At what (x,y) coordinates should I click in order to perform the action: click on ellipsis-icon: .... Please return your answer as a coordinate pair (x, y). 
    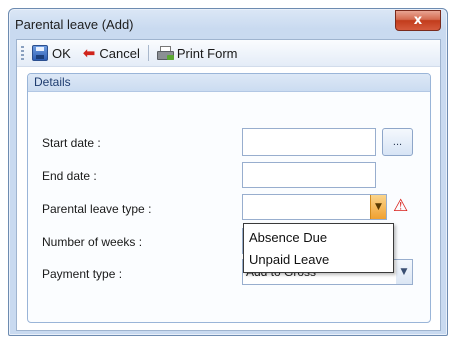
    Looking at the image, I should click on (397, 142).